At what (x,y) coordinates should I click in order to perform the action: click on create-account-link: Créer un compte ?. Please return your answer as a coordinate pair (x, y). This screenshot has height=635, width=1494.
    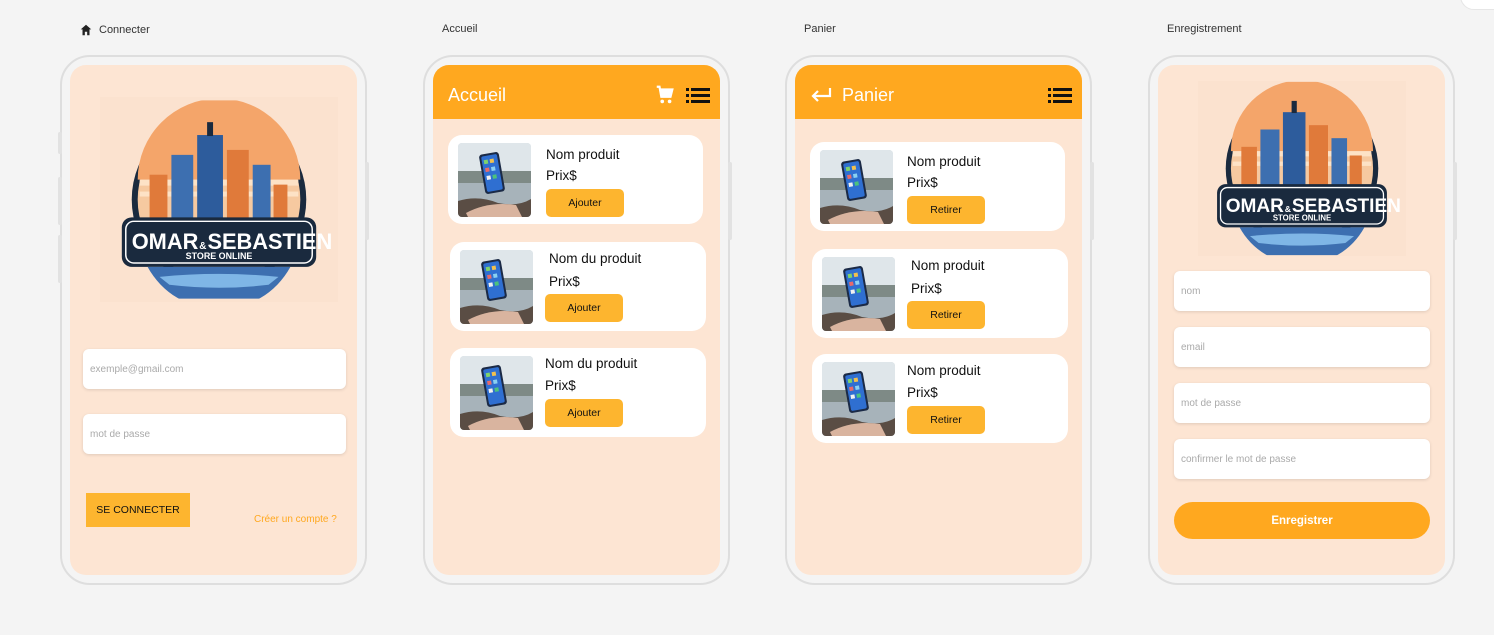
    Looking at the image, I should click on (295, 519).